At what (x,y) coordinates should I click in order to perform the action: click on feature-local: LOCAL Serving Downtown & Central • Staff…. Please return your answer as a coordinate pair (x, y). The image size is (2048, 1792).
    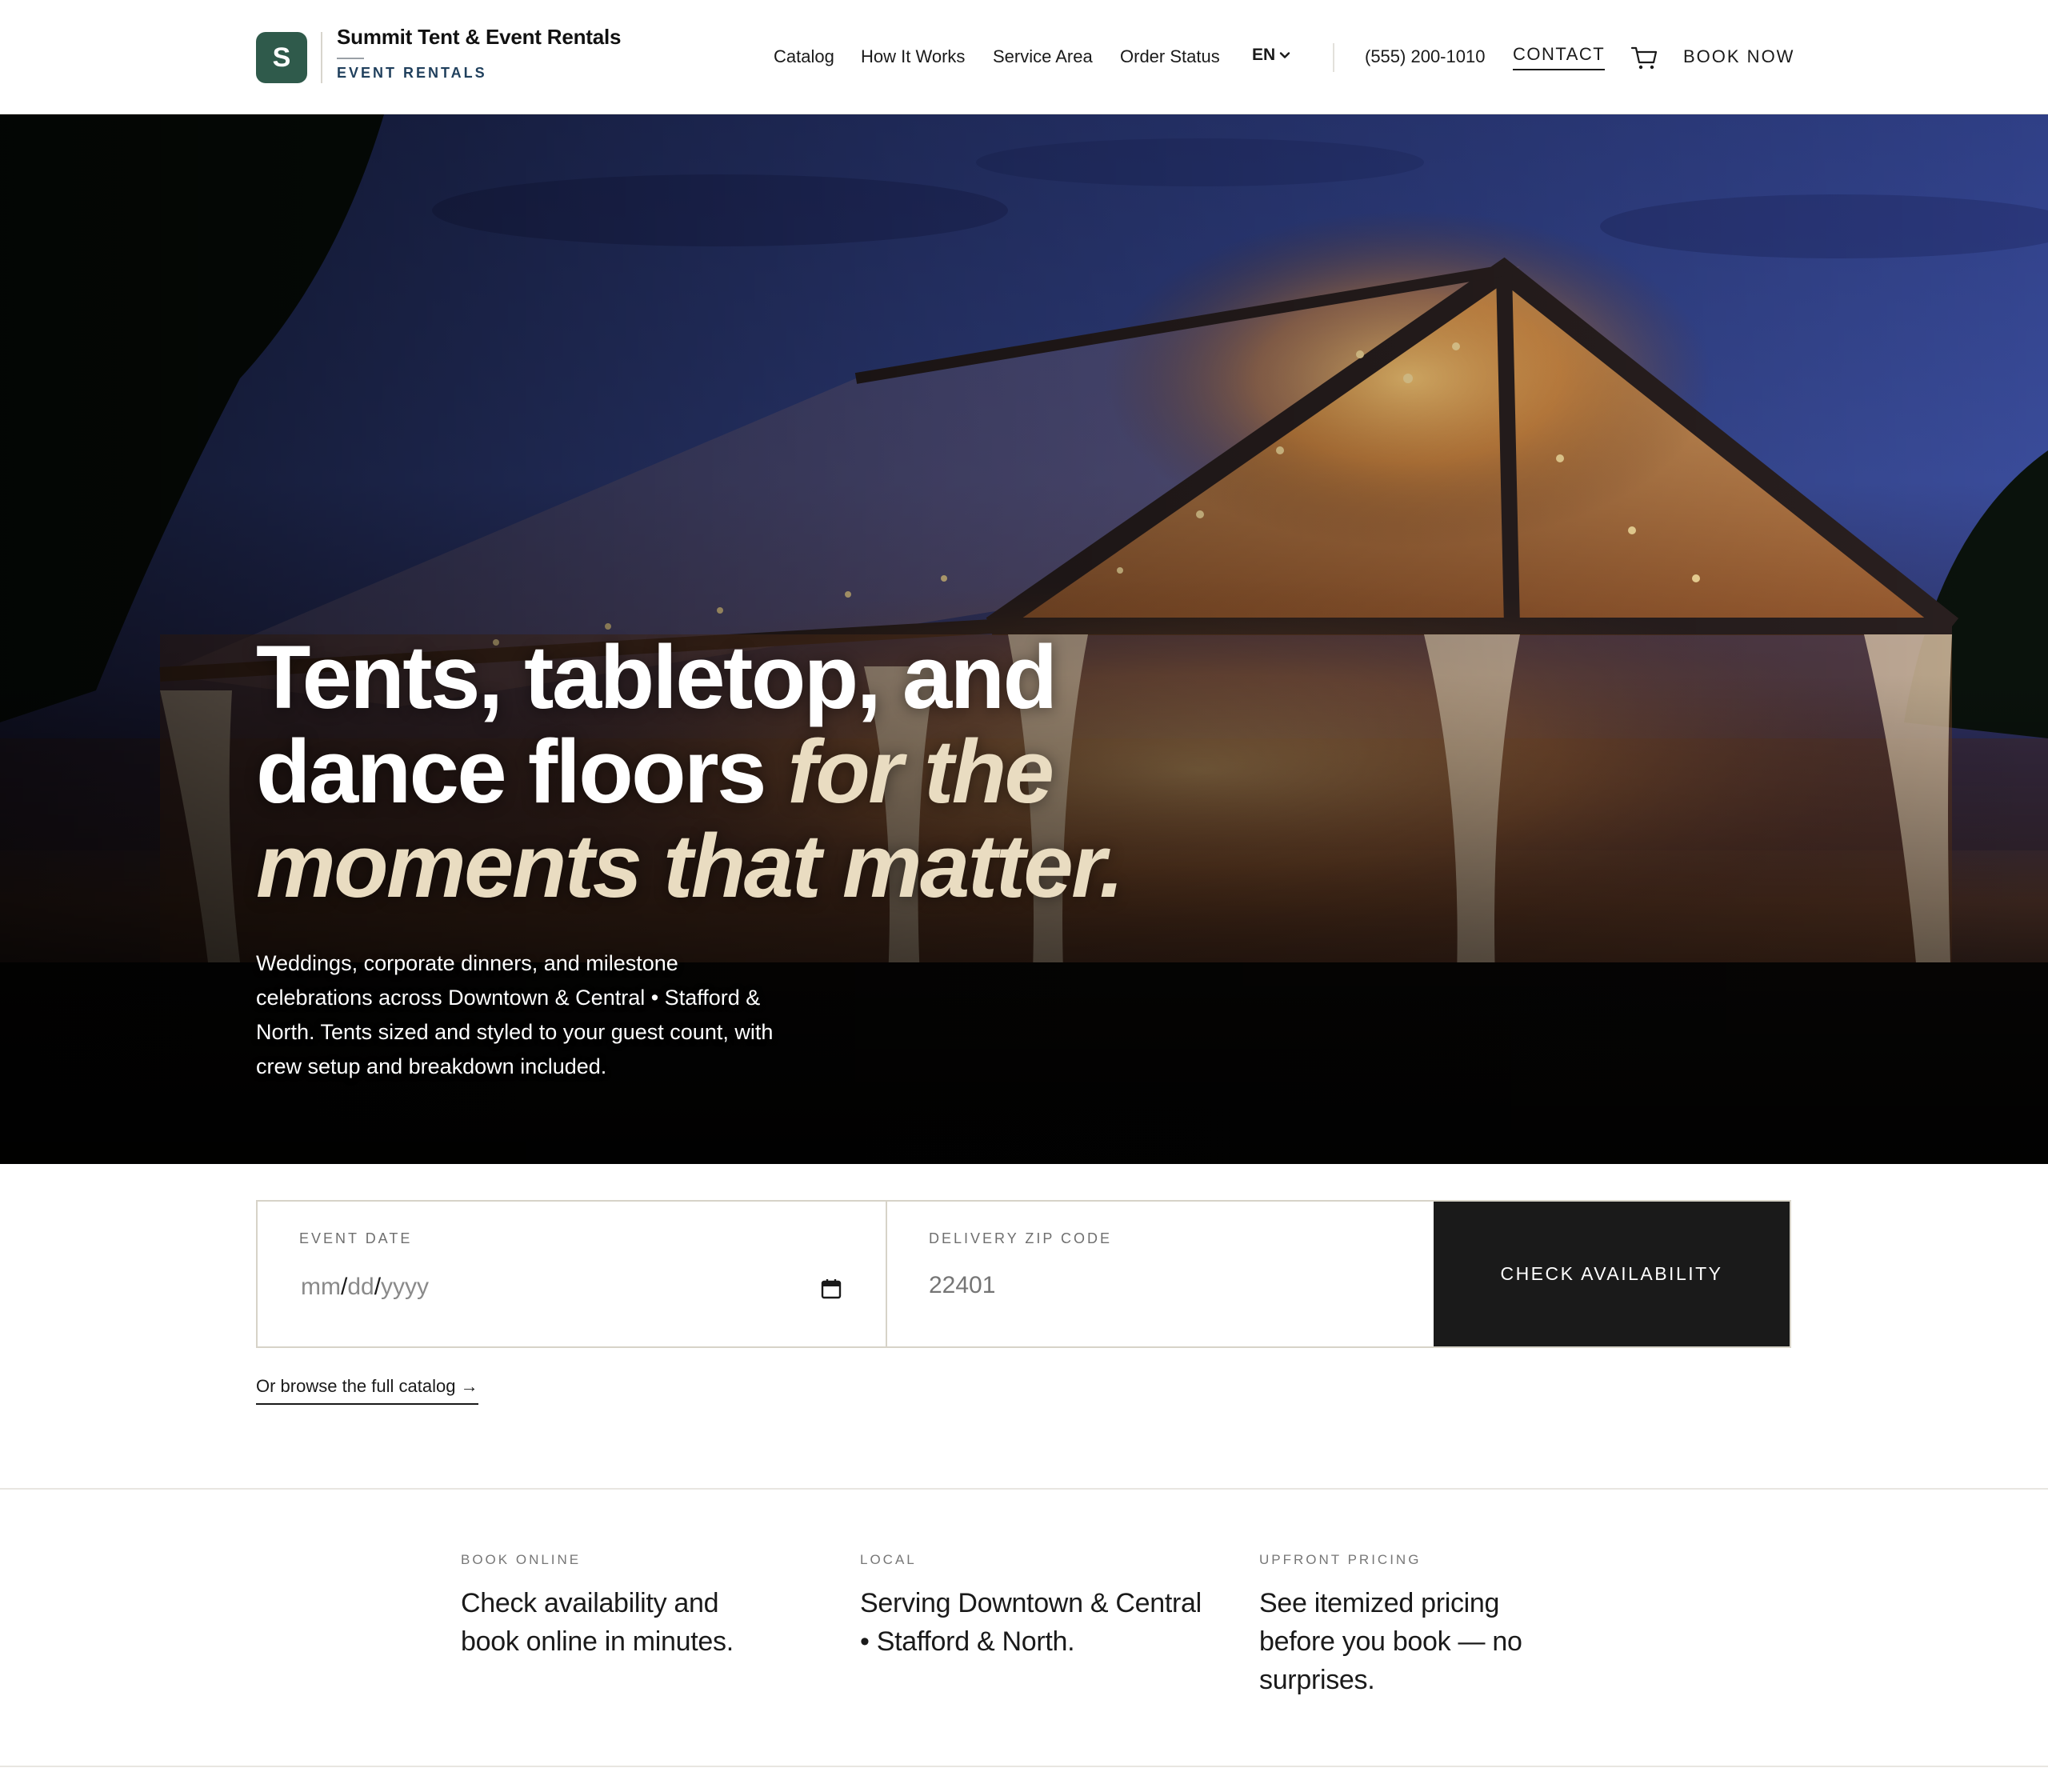
    Looking at the image, I should click on (1031, 1606).